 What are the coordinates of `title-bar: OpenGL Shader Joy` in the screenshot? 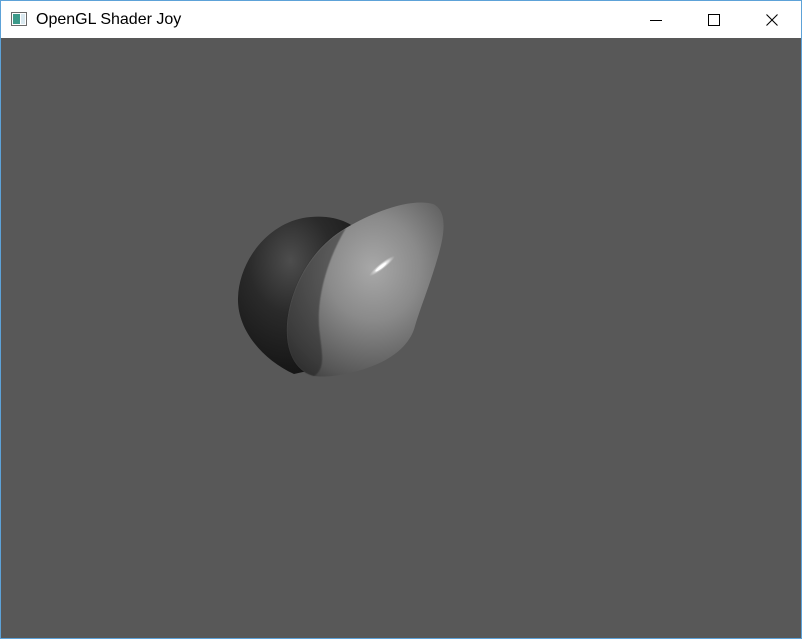 It's located at (401, 19).